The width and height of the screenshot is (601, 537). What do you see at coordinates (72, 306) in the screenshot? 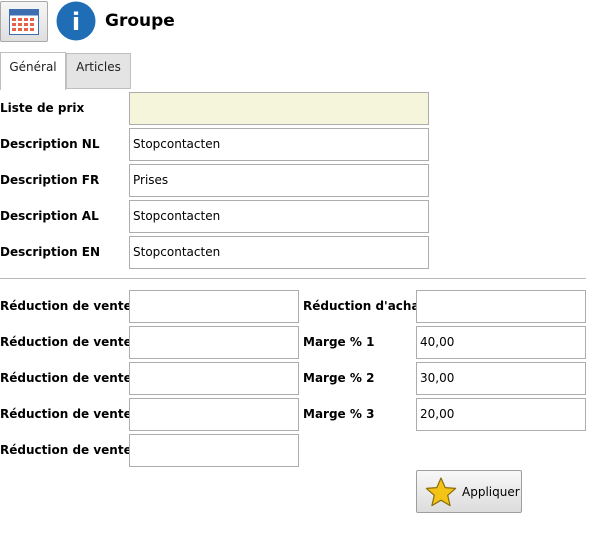
I see `sales-discount-1-label: Réduction de vente 1` at bounding box center [72, 306].